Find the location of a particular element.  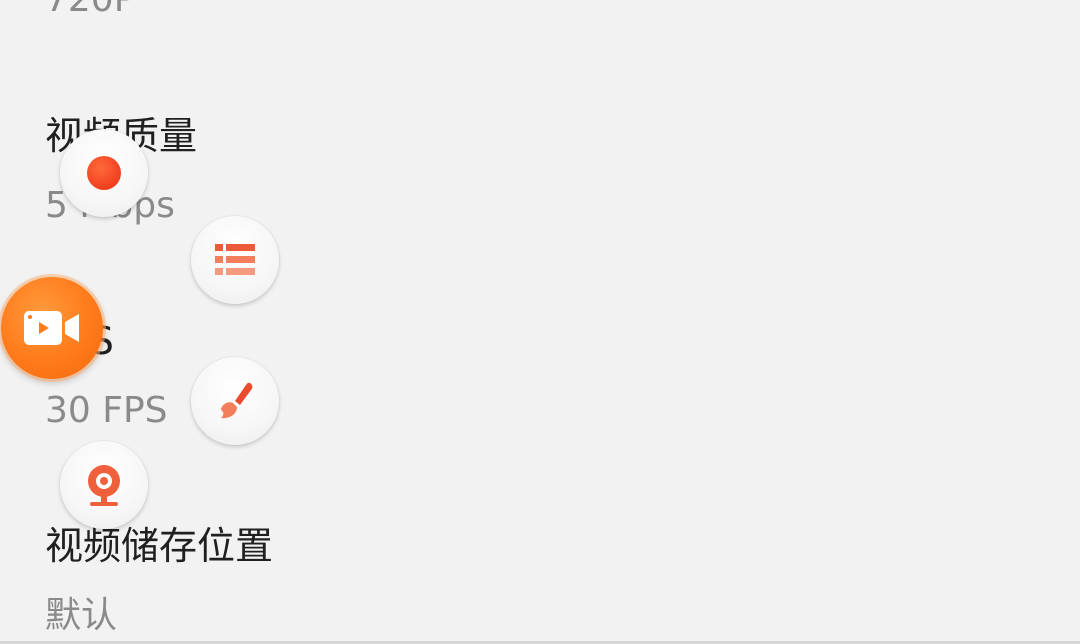

fps-value: 30 FPS is located at coordinates (106, 410).